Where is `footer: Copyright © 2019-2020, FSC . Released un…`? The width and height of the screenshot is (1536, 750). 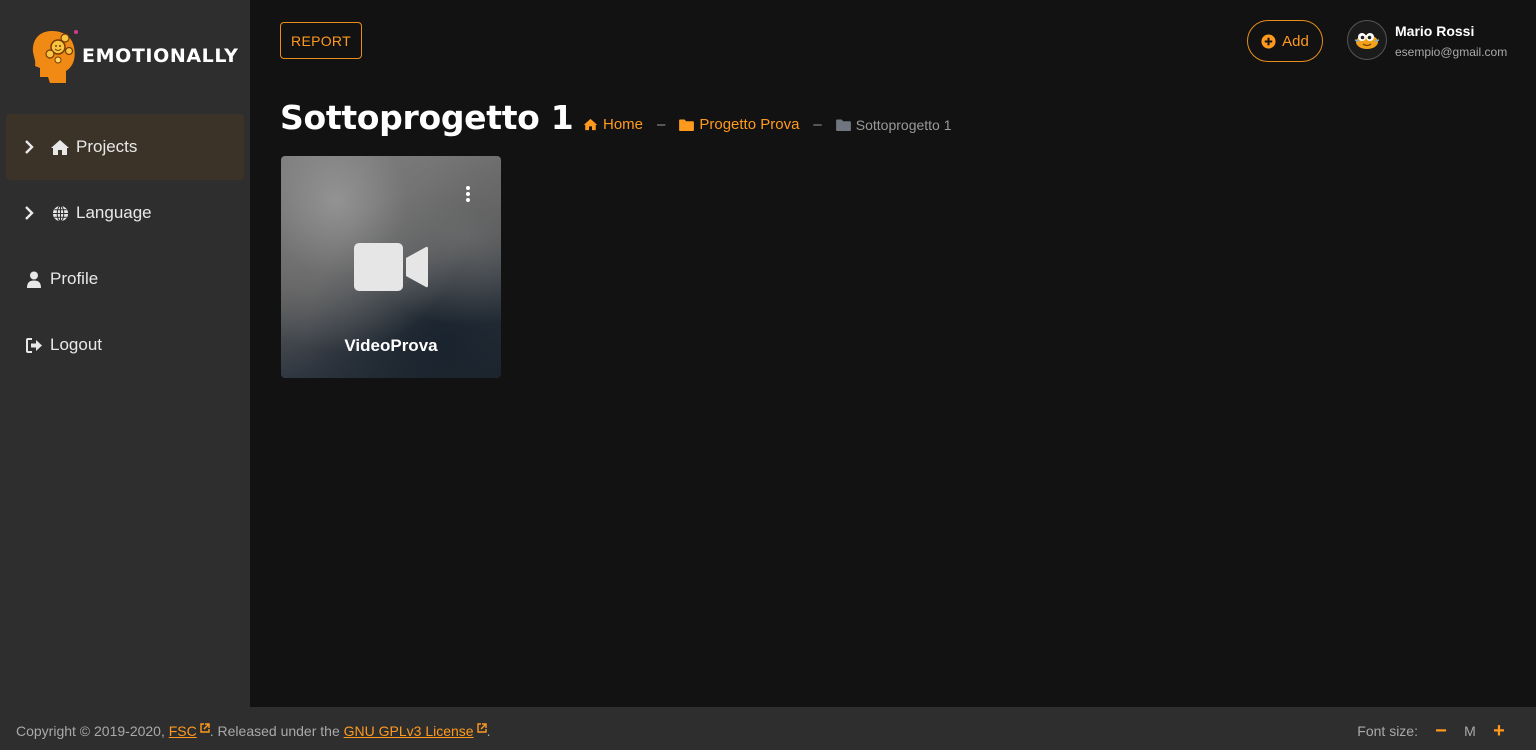
footer: Copyright © 2019-2020, FSC . Released un… is located at coordinates (768, 728).